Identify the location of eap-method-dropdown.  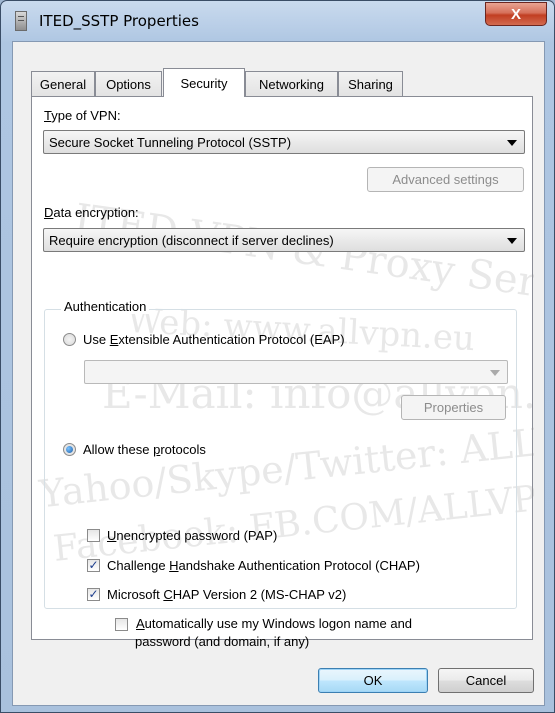
(296, 372).